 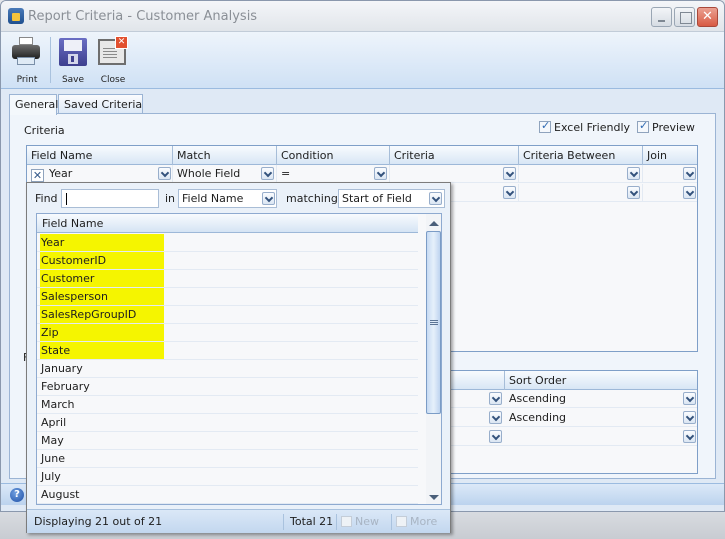 I want to click on search-column-select: Field Name, so click(x=227, y=198).